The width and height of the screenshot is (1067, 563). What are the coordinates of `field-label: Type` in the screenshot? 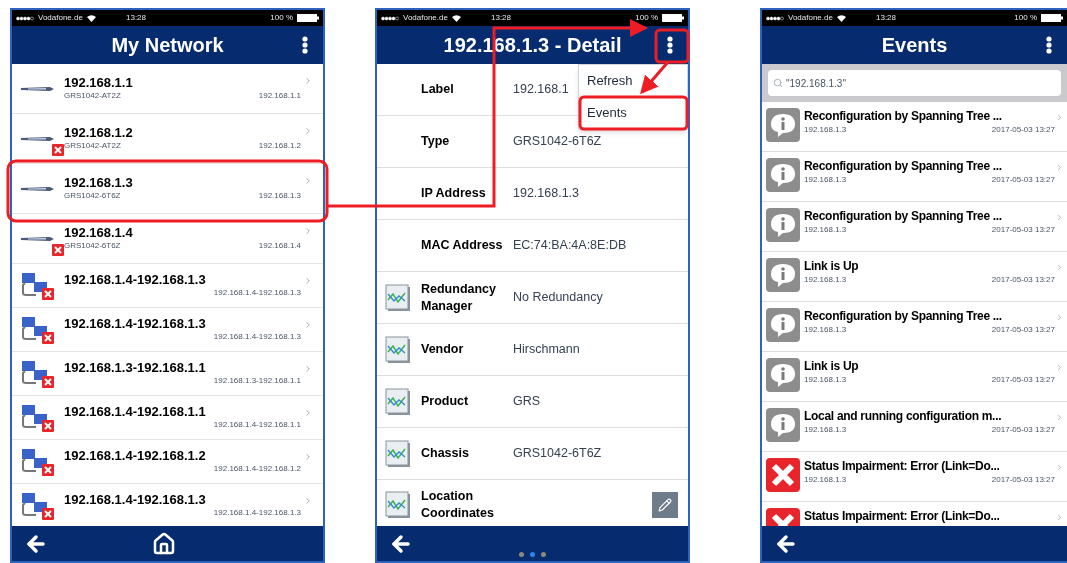 It's located at (436, 141).